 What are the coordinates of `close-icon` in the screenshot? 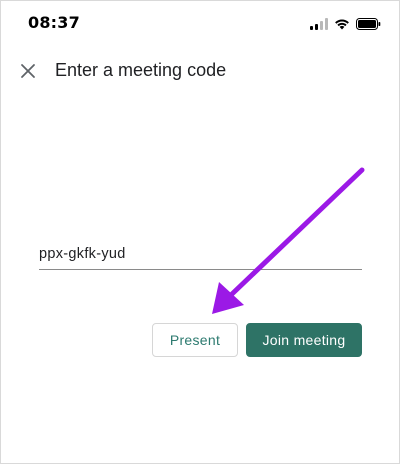 It's located at (28, 71).